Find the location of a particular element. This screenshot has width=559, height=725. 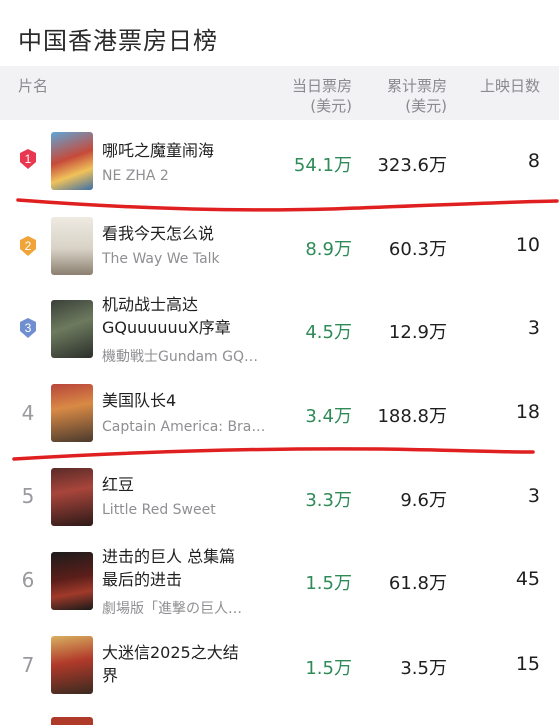

column-header-days: 上映日数 is located at coordinates (504, 86).